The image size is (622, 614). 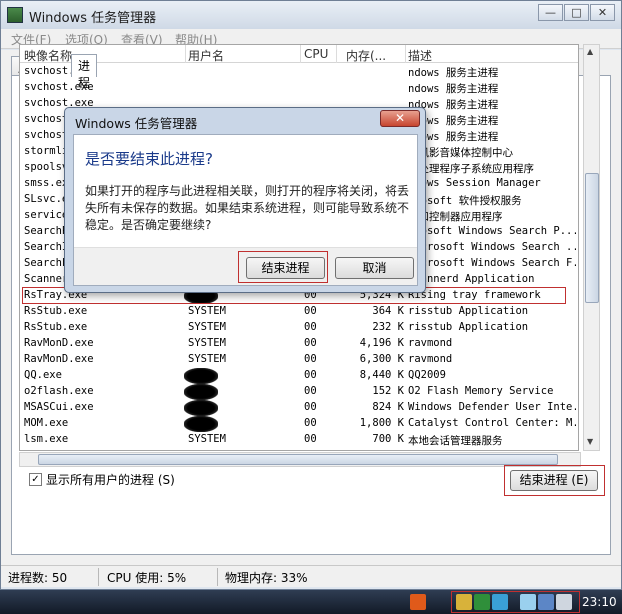 I want to click on task-manager-icon, so click(x=15, y=15).